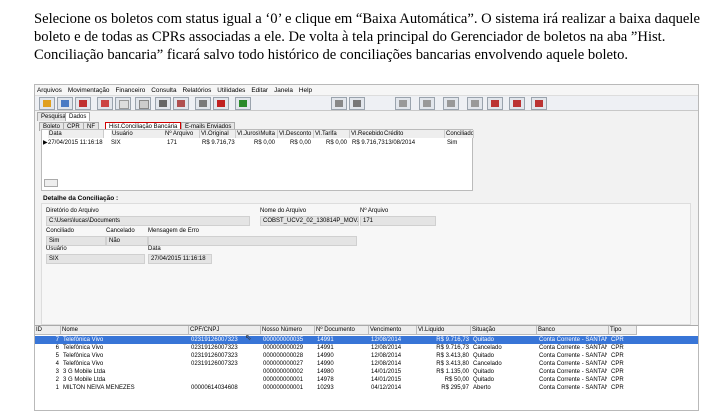  Describe the element at coordinates (400, 143) in the screenshot. I see `hist-cell-credito: 13/08/2014` at that location.